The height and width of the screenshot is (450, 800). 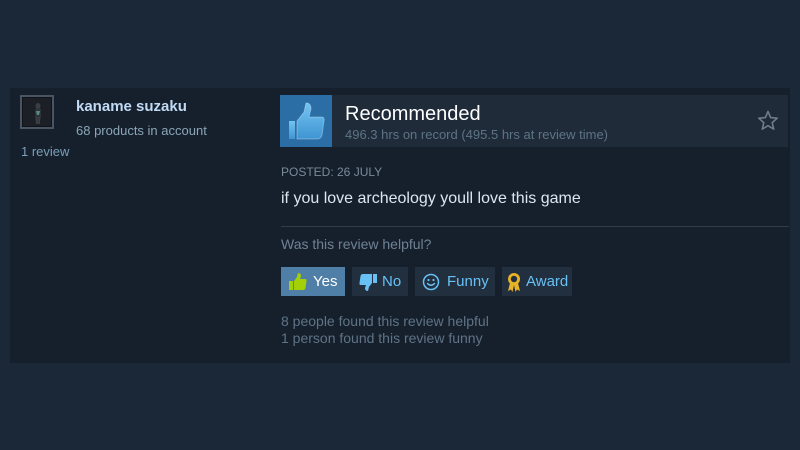 What do you see at coordinates (768, 121) in the screenshot?
I see `star-icon` at bounding box center [768, 121].